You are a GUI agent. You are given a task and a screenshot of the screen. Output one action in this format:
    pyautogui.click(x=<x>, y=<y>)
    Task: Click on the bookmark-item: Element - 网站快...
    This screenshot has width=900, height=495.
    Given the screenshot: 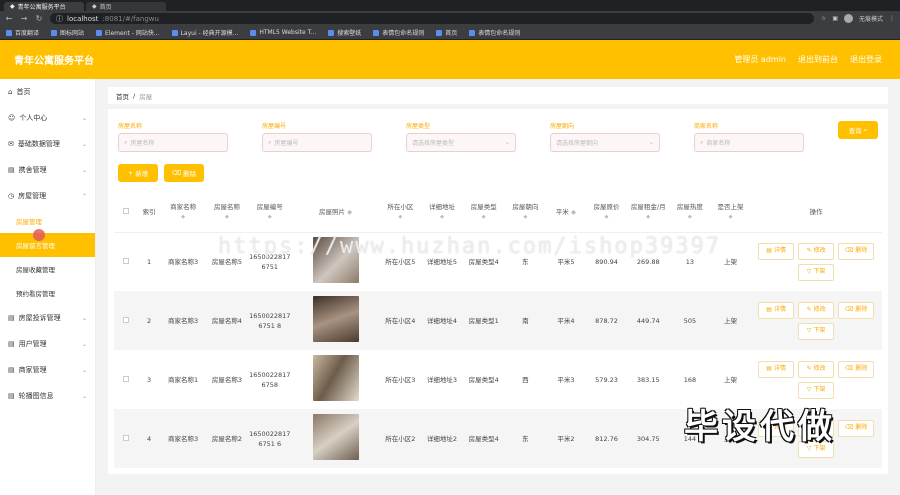 What is the action you would take?
    pyautogui.click(x=128, y=32)
    